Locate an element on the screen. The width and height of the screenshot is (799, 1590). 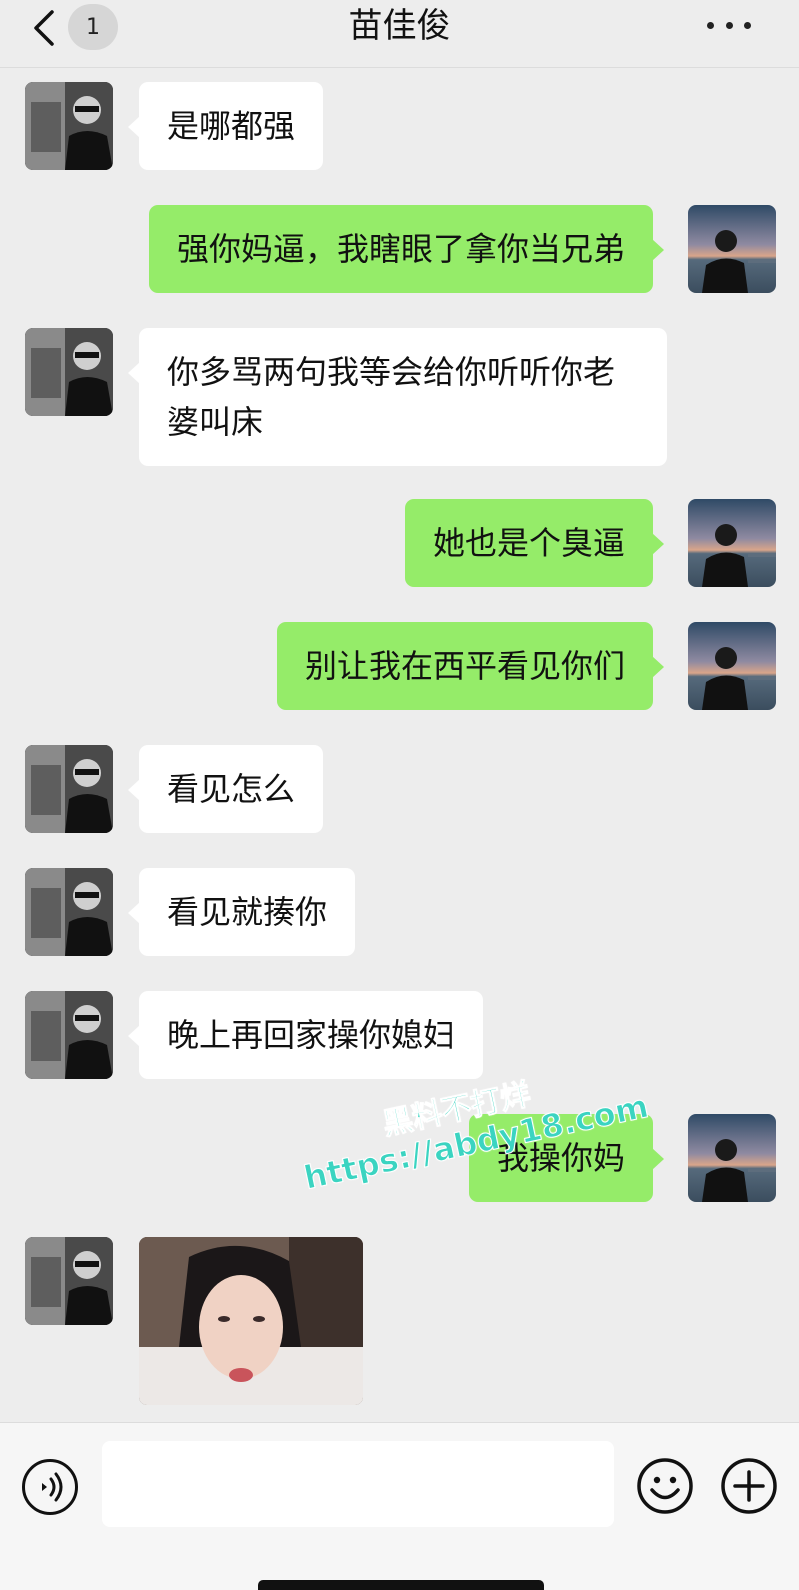
chat-title: 苗佳俊 is located at coordinates (399, 26).